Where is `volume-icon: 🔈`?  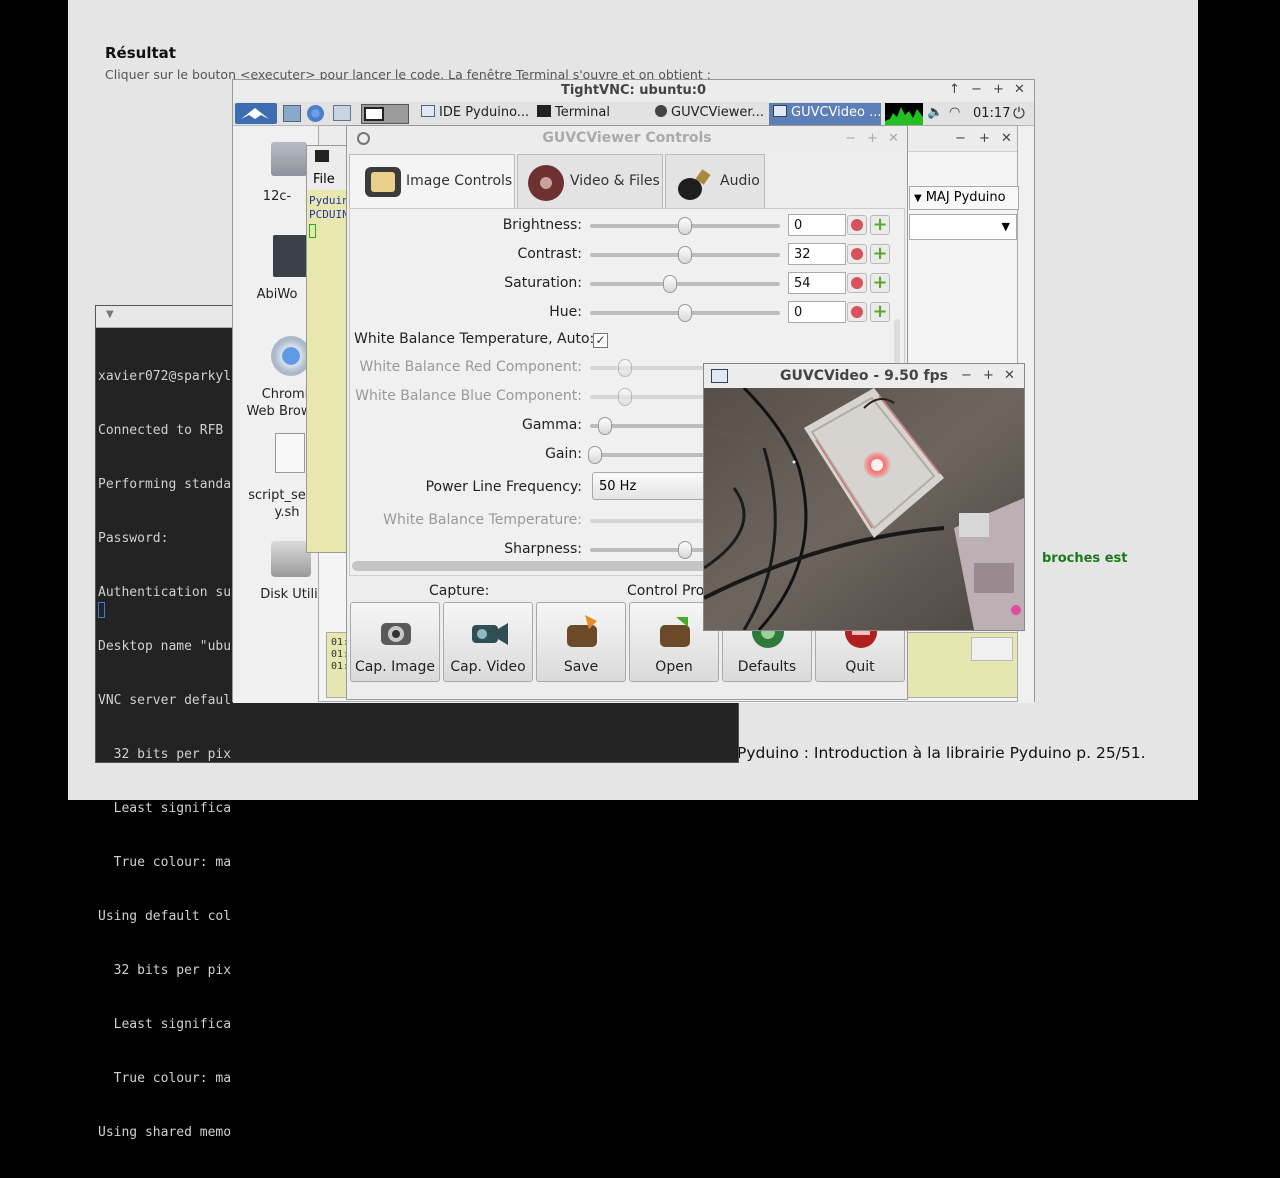 volume-icon: 🔈 is located at coordinates (935, 112).